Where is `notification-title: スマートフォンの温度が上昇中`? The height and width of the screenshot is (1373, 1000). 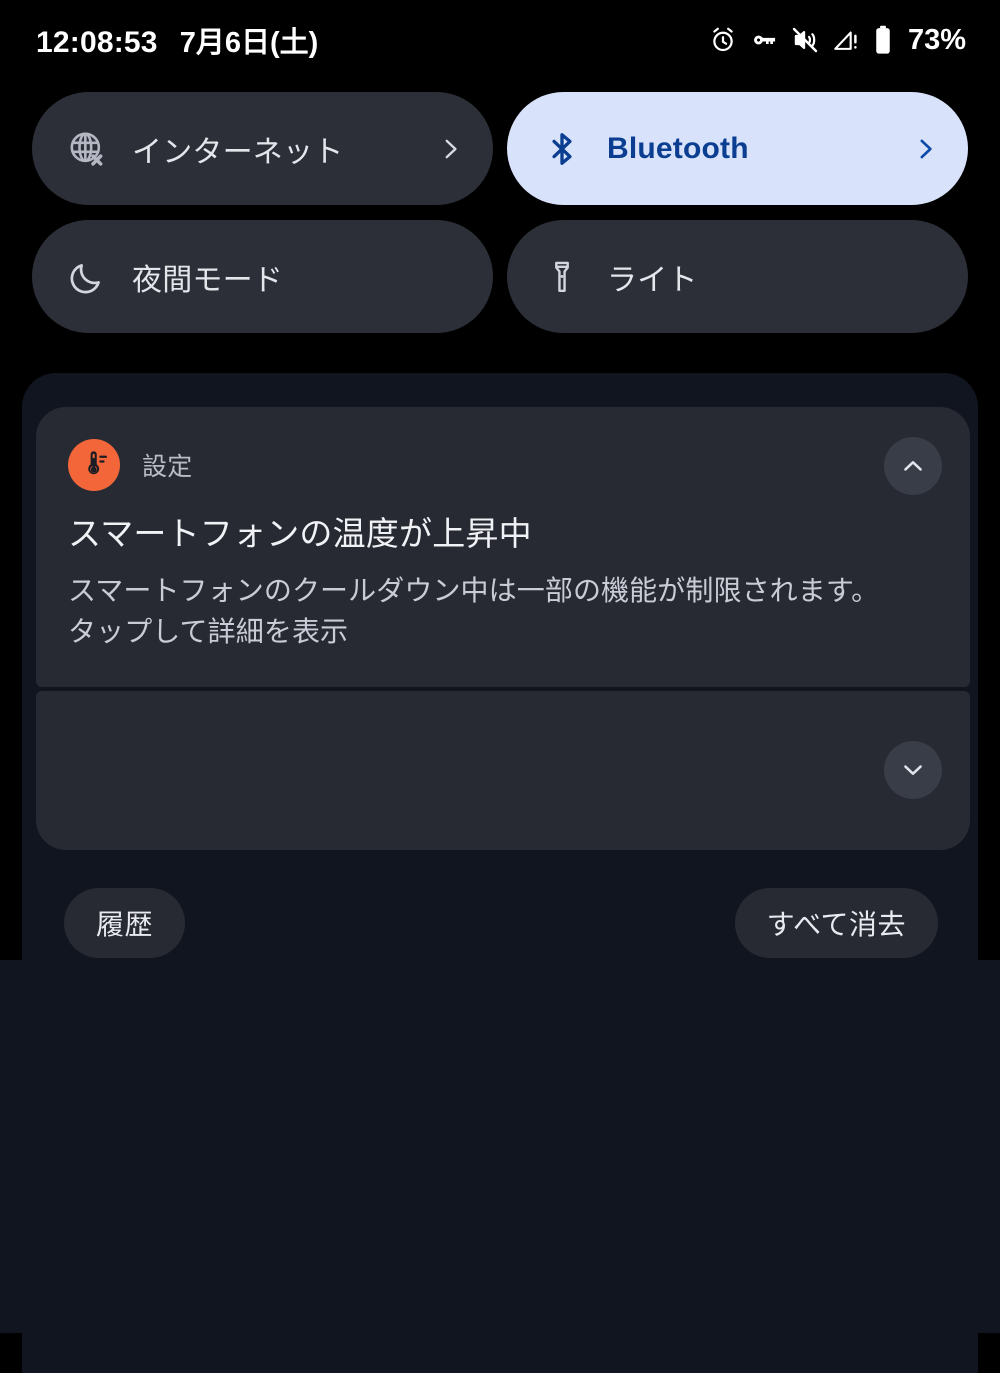 notification-title: スマートフォンの温度が上昇中 is located at coordinates (300, 533).